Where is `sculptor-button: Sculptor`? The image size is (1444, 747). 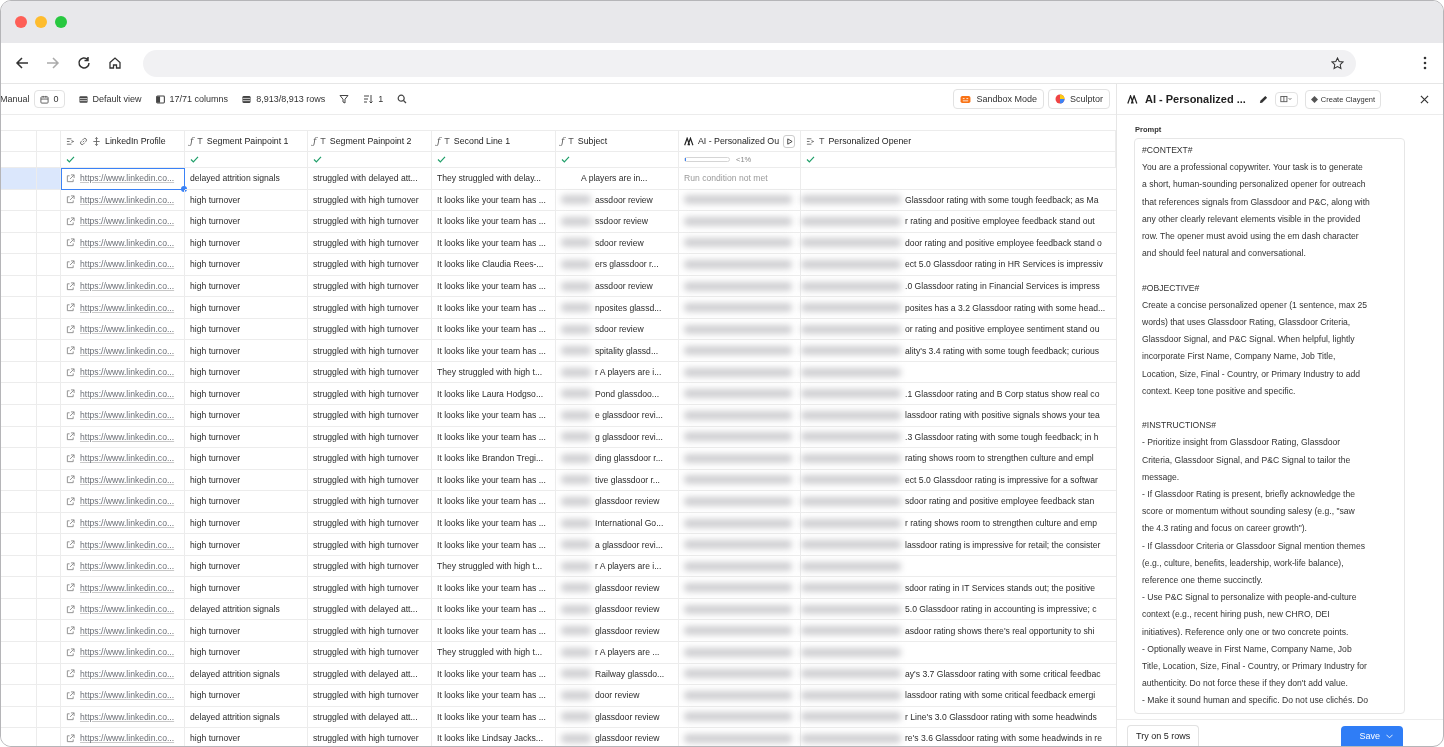
sculptor-button: Sculptor is located at coordinates (1078, 99).